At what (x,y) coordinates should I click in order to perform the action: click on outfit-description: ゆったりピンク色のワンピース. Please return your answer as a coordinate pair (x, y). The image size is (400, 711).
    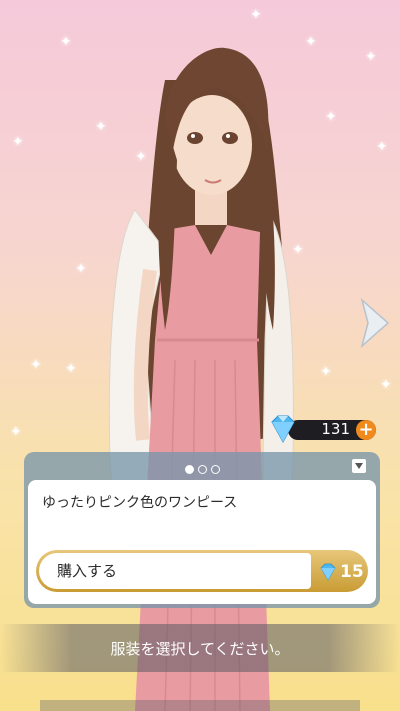
    Looking at the image, I should click on (140, 503).